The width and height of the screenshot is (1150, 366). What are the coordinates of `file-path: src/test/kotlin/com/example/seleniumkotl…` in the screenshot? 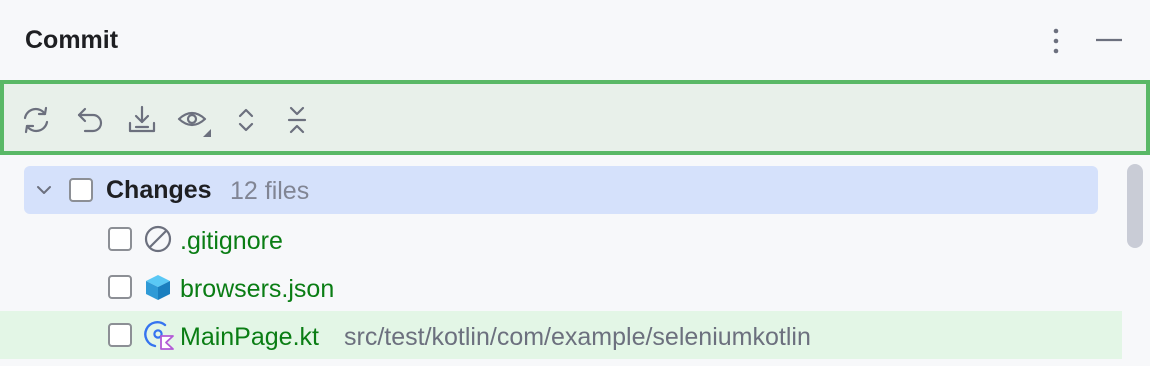 It's located at (577, 337).